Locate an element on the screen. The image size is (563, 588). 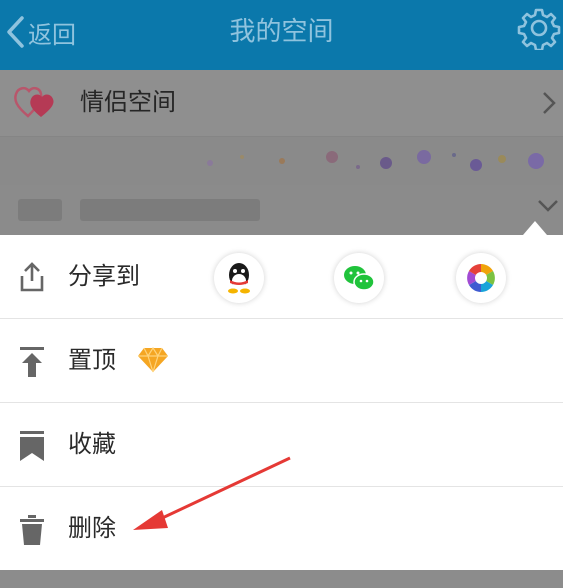
moments-icon is located at coordinates (481, 278).